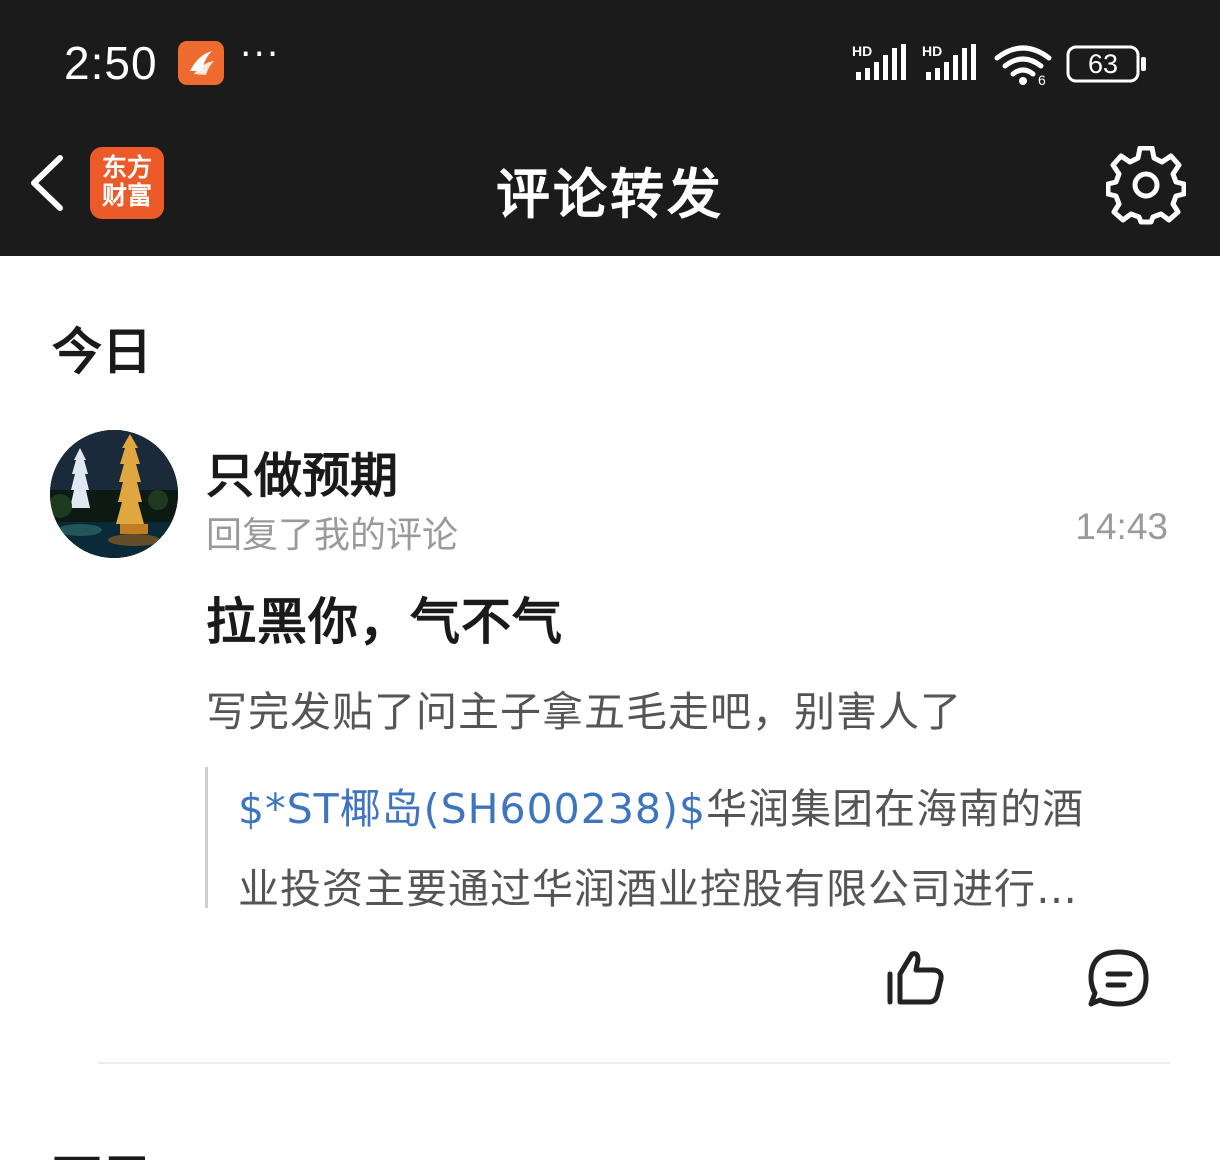 Image resolution: width=1220 pixels, height=1160 pixels. Describe the element at coordinates (1121, 526) in the screenshot. I see `timestamp: 14:43` at that location.